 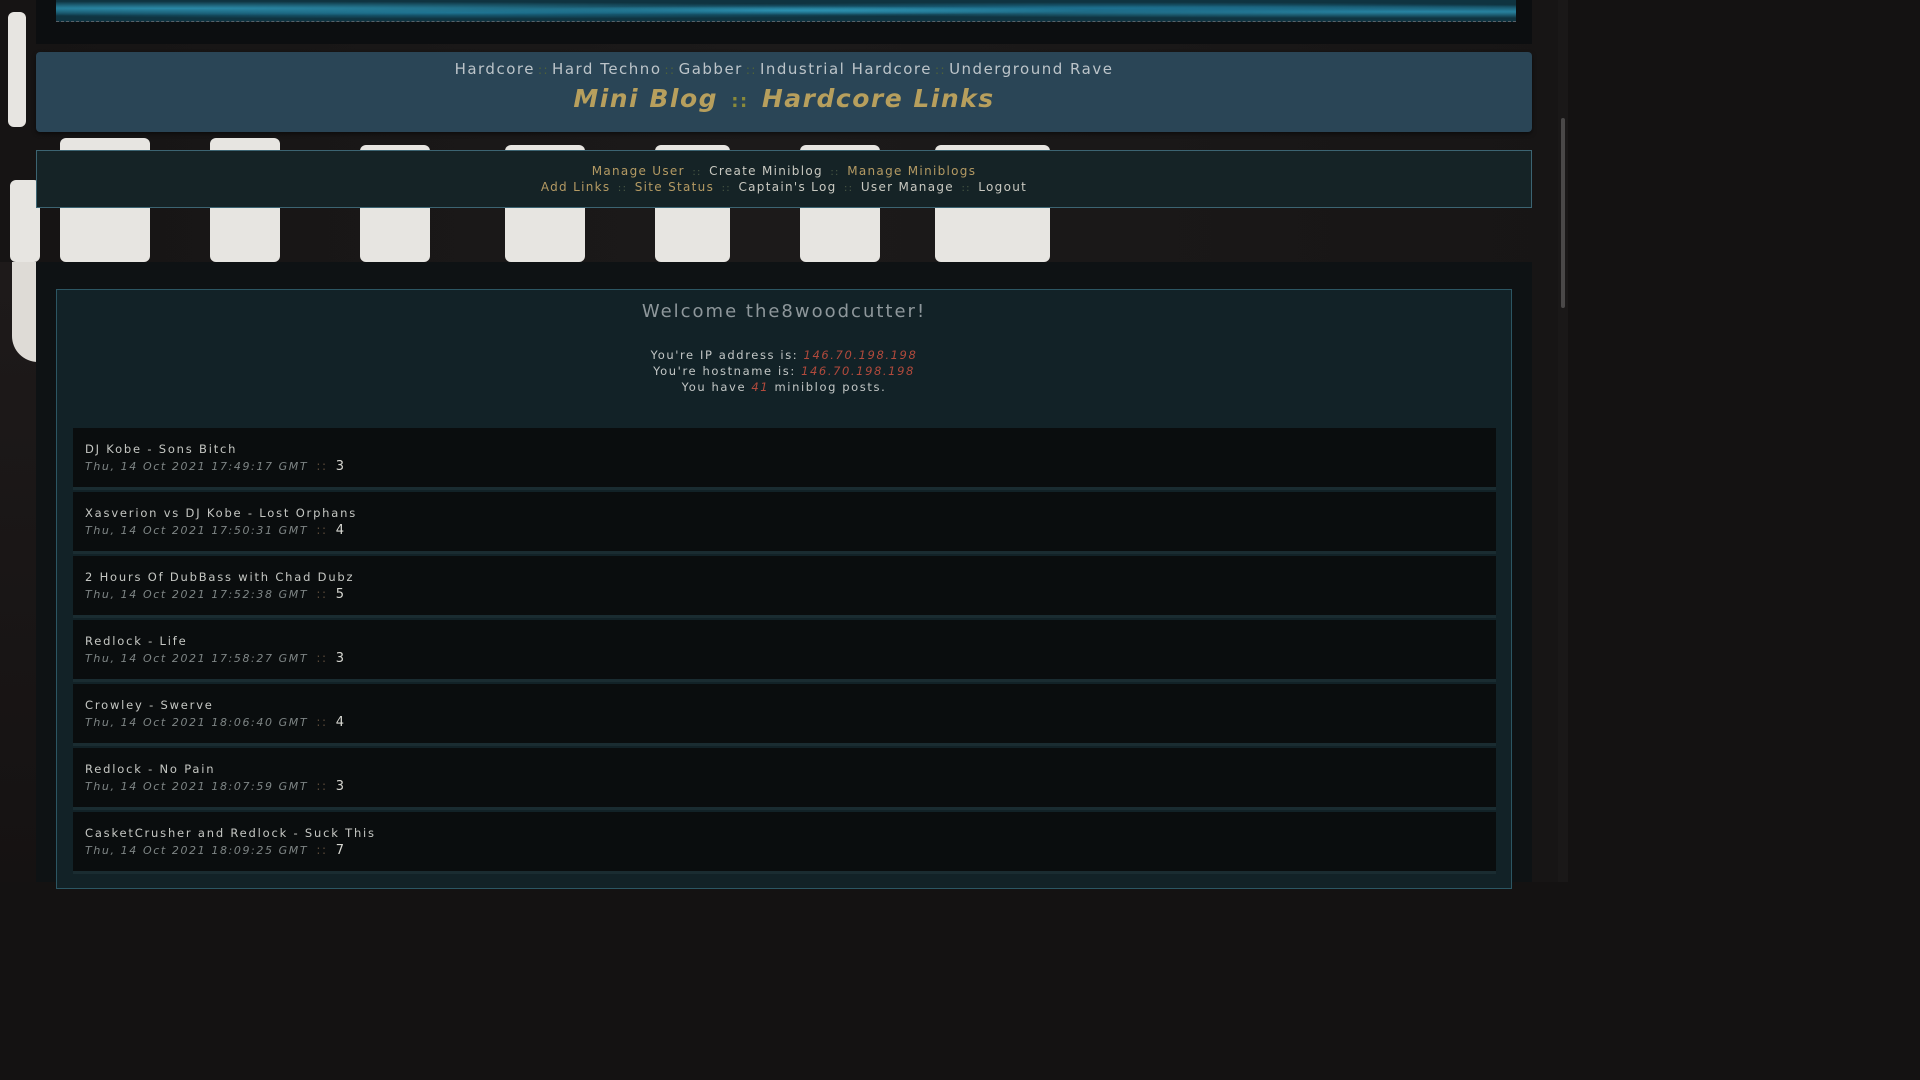 I want to click on ip-label: You're IP address is:, so click(x=724, y=355).